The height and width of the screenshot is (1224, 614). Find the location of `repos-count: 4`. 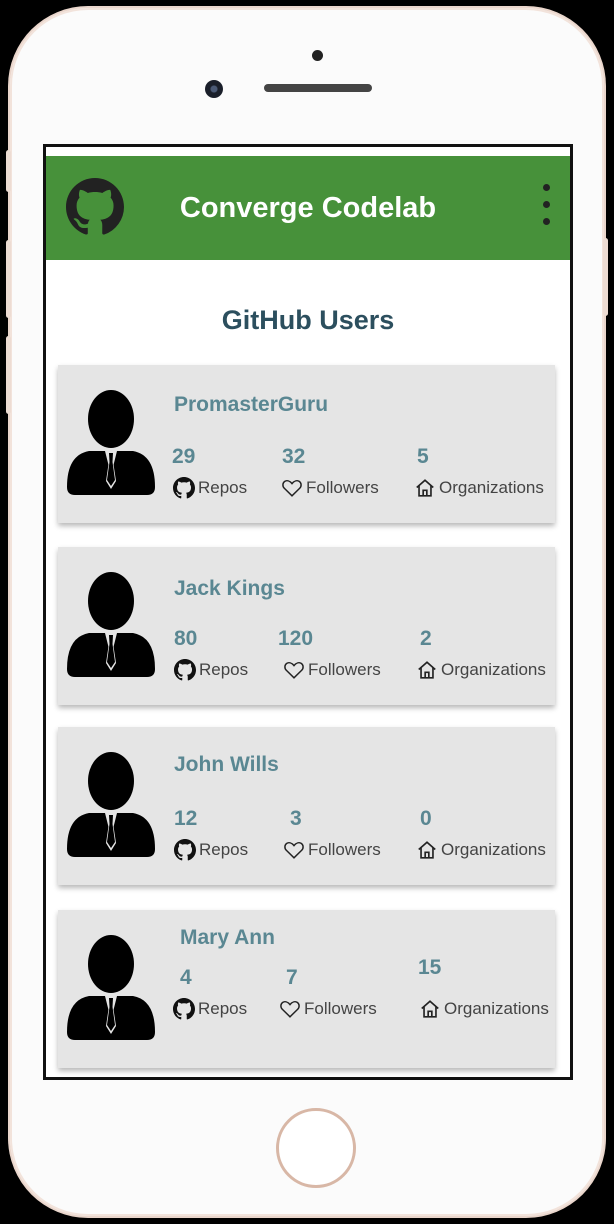

repos-count: 4 is located at coordinates (186, 977).